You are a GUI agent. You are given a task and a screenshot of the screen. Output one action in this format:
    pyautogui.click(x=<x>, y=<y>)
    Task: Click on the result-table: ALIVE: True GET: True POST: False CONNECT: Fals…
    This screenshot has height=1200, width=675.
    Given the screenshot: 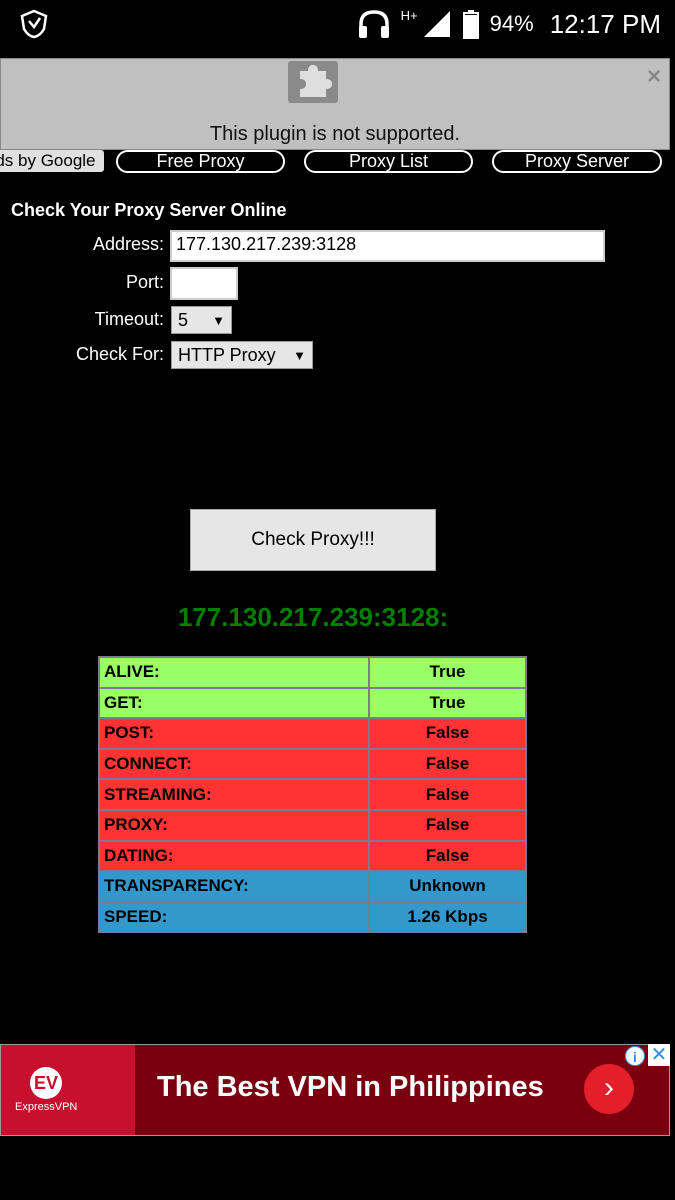 What is the action you would take?
    pyautogui.click(x=312, y=795)
    